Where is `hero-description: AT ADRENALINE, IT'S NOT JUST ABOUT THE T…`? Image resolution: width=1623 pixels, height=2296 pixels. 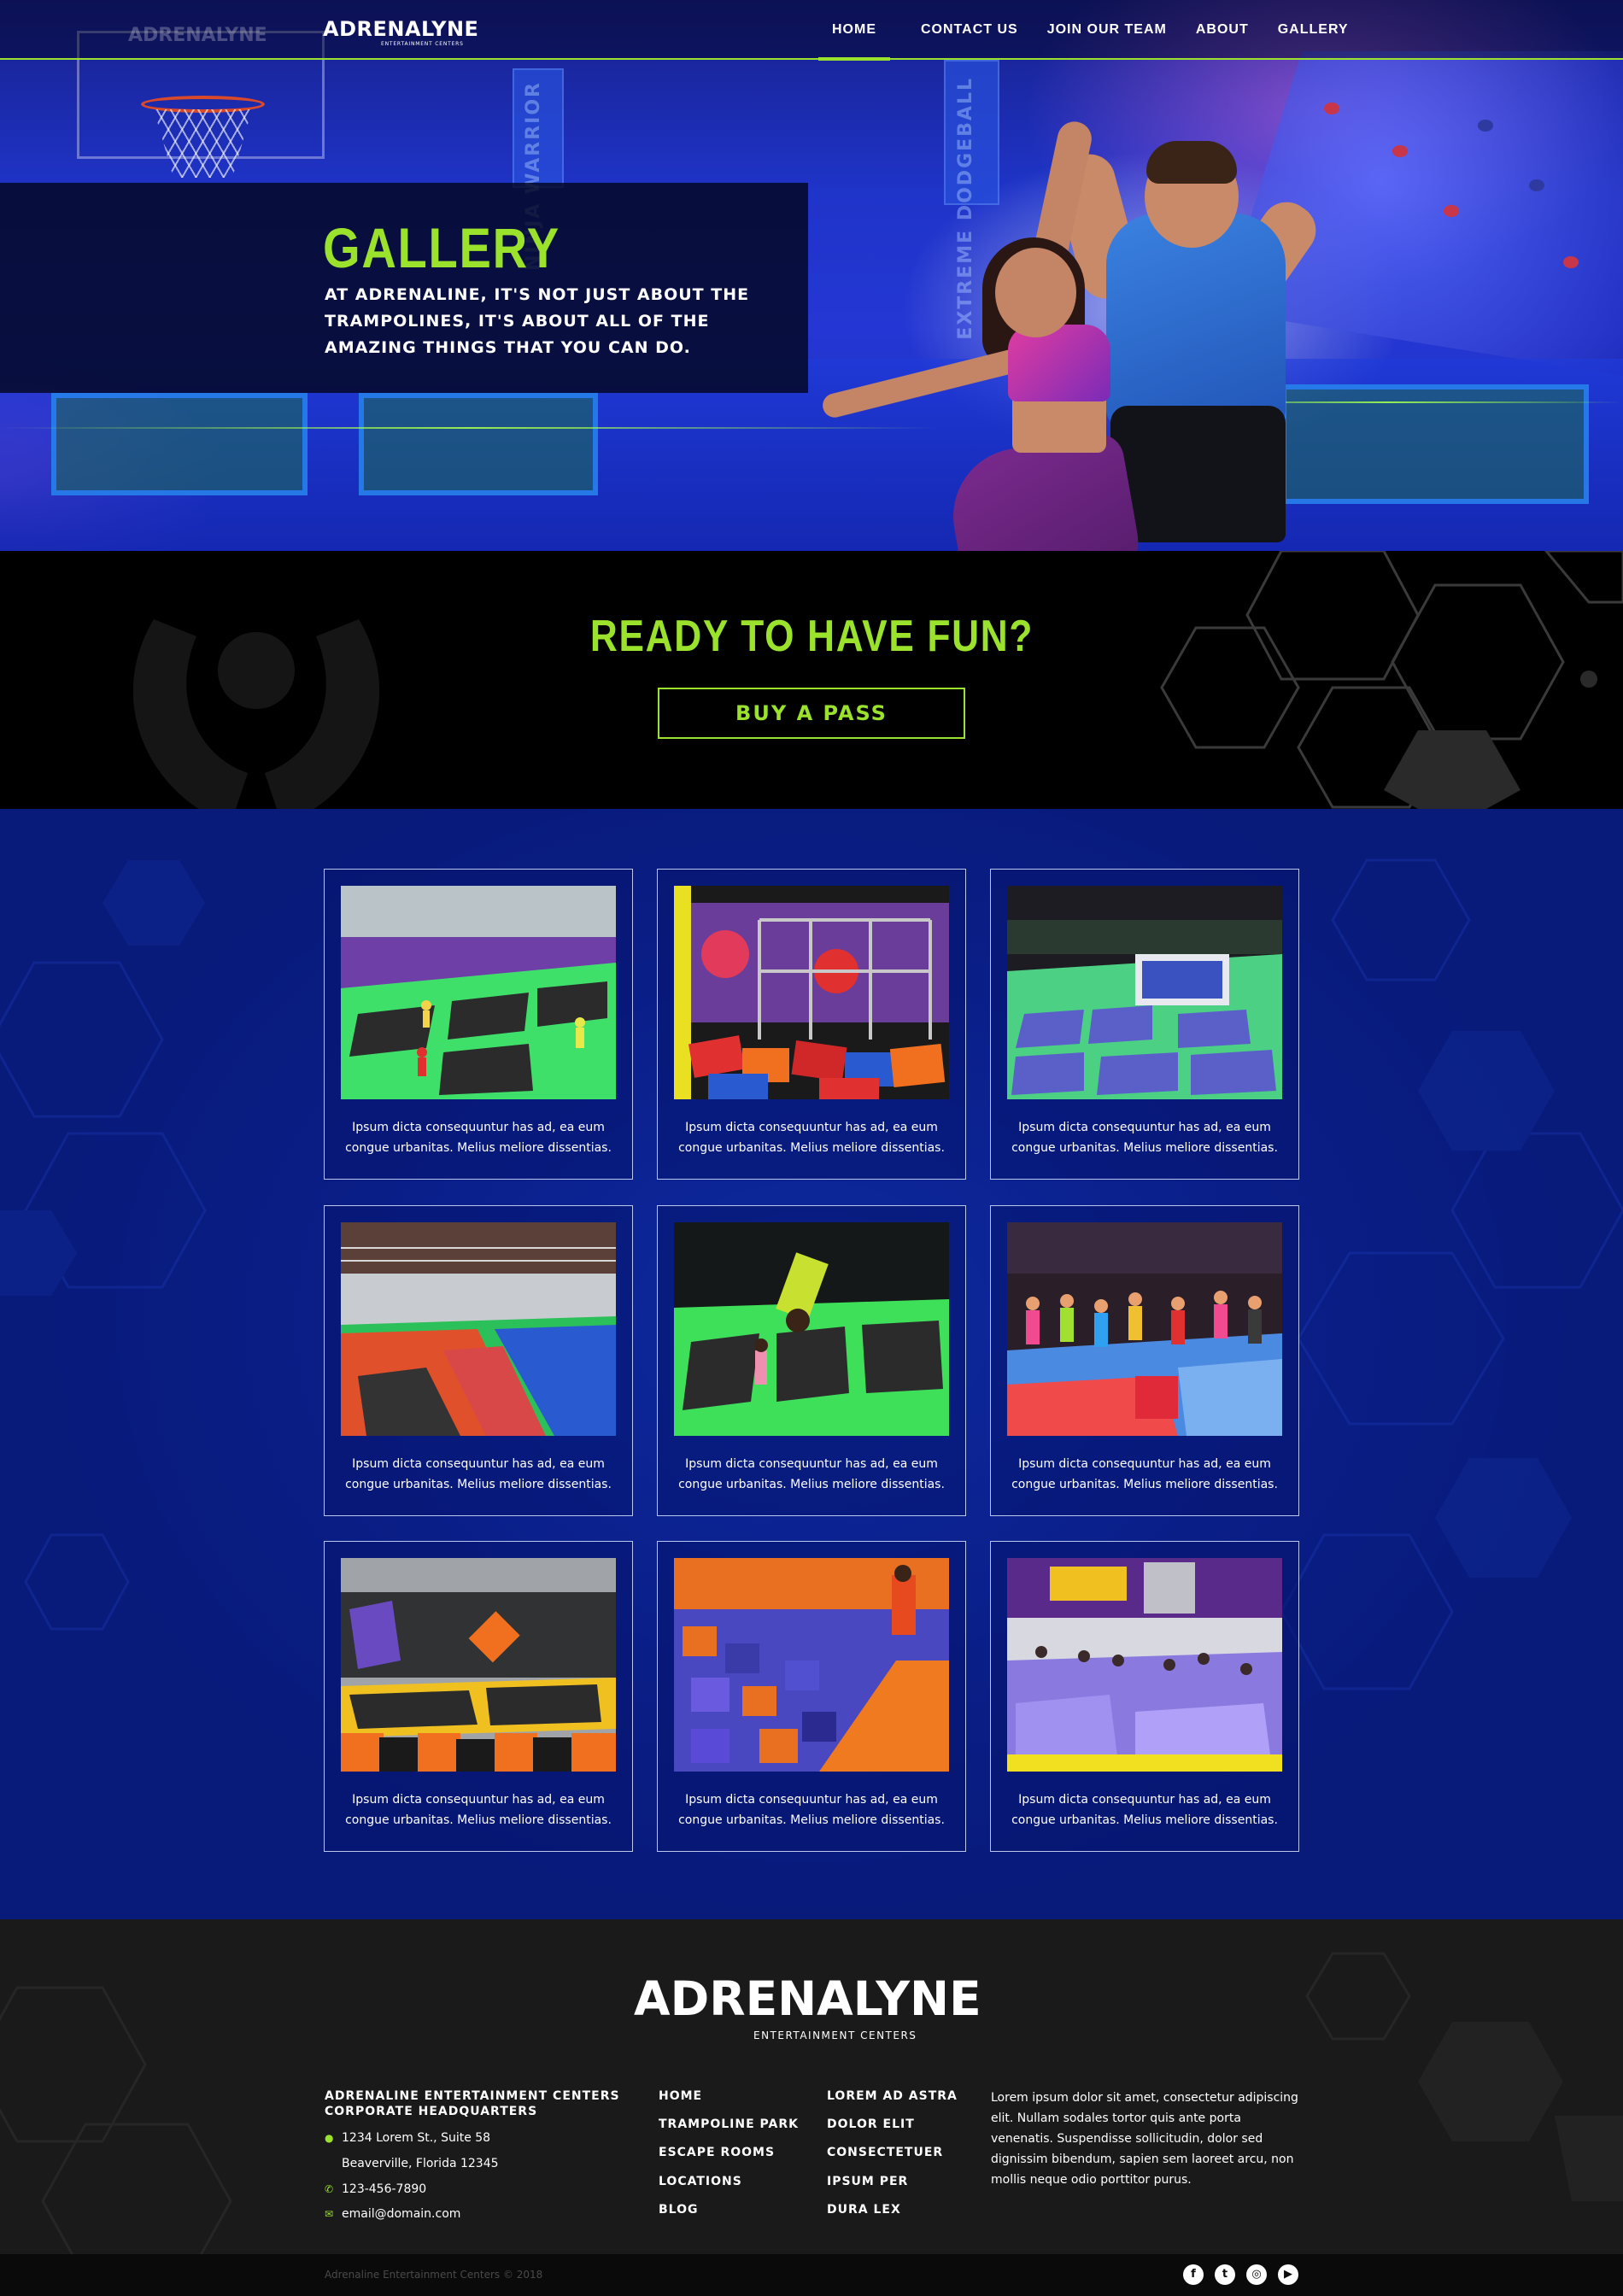 hero-description: AT ADRENALINE, IT'S NOT JUST ABOUT THE T… is located at coordinates (537, 321).